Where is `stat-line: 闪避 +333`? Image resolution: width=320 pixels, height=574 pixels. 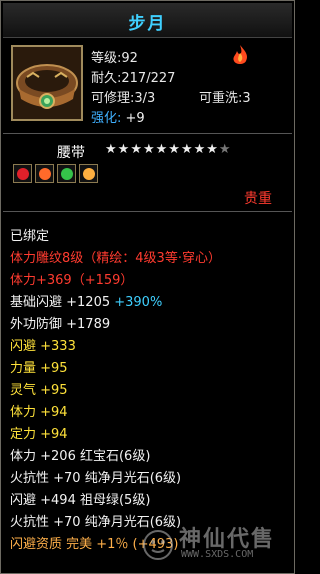
stat-line: 闪避 +333 is located at coordinates (43, 346).